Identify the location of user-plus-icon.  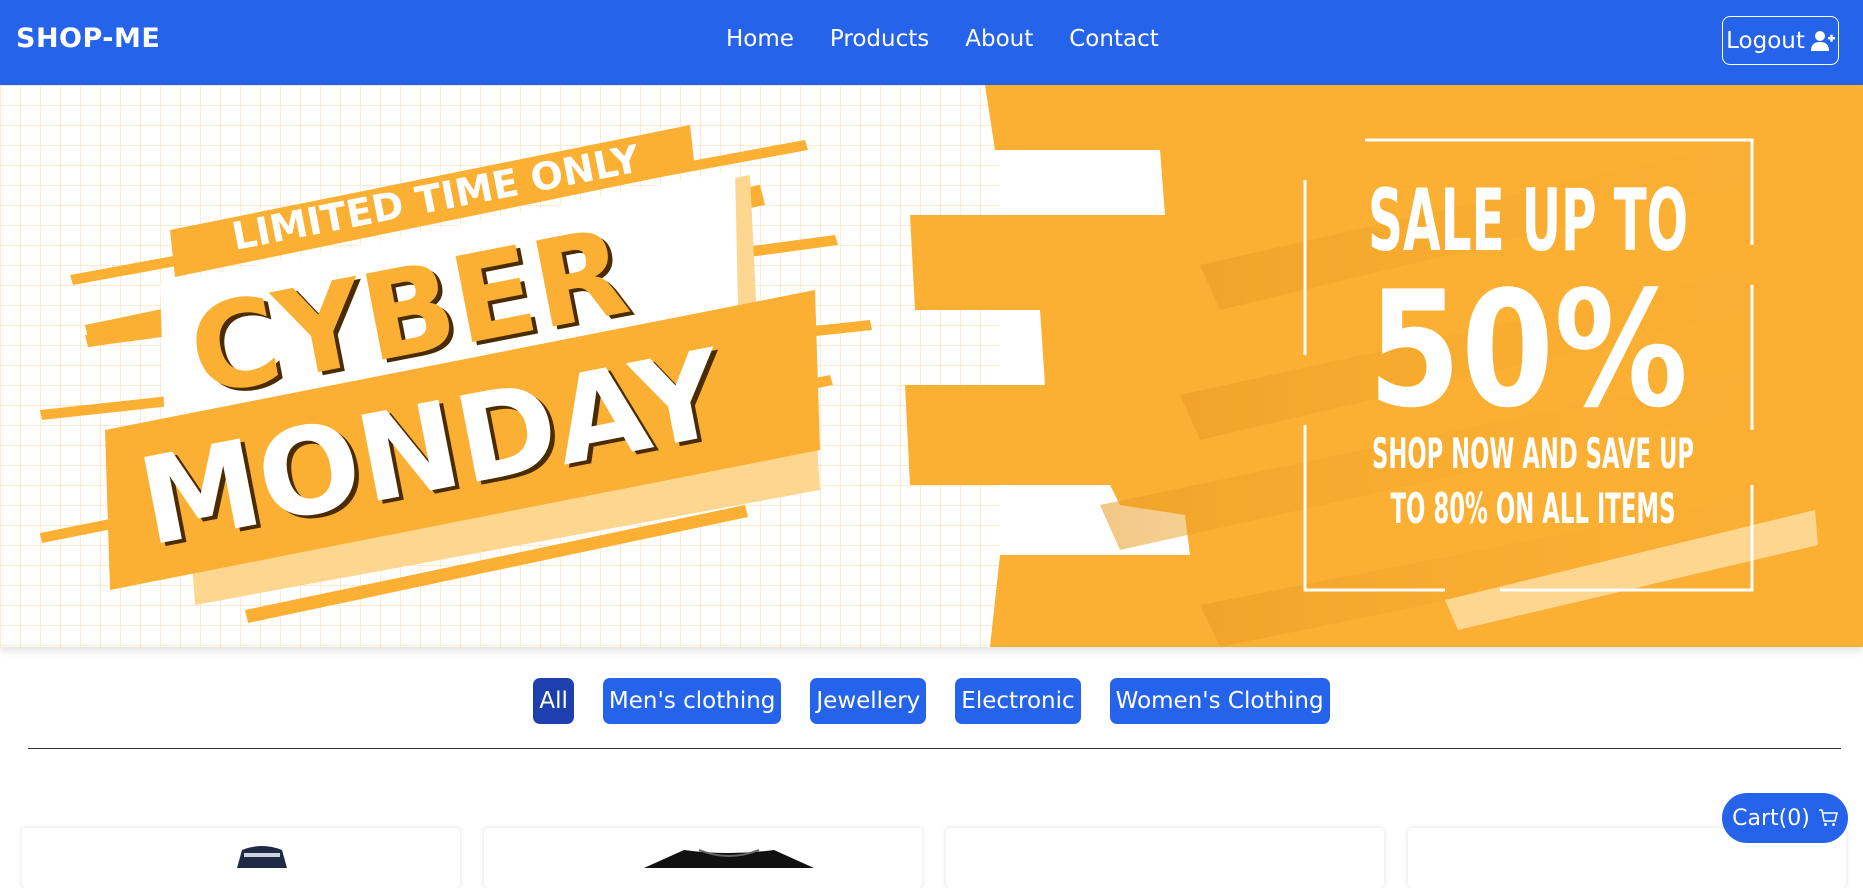
(1822, 40).